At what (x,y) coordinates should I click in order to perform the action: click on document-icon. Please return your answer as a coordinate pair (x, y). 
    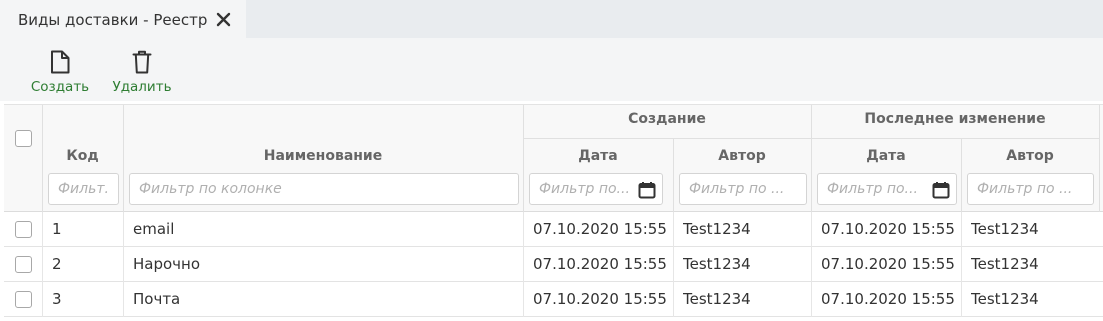
    Looking at the image, I should click on (60, 62).